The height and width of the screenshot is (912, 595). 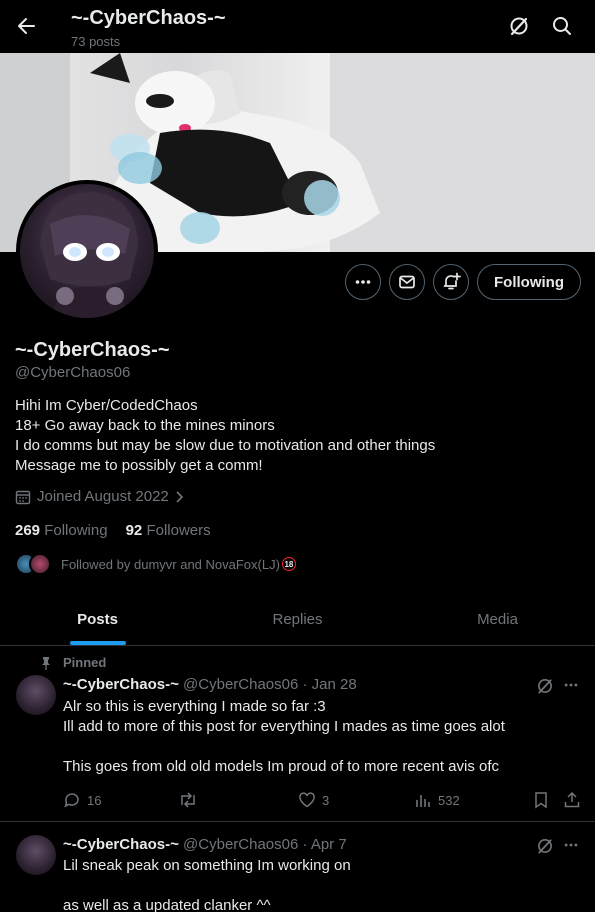 What do you see at coordinates (179, 496) in the screenshot?
I see `chevron-right-icon` at bounding box center [179, 496].